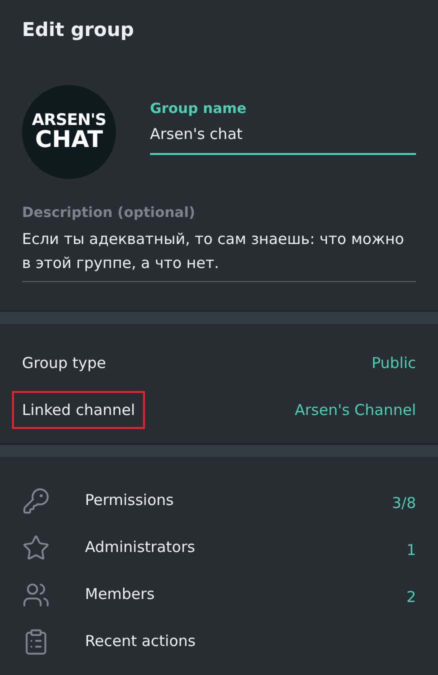 The width and height of the screenshot is (438, 675). Describe the element at coordinates (394, 363) in the screenshot. I see `setting-value: Public` at that location.